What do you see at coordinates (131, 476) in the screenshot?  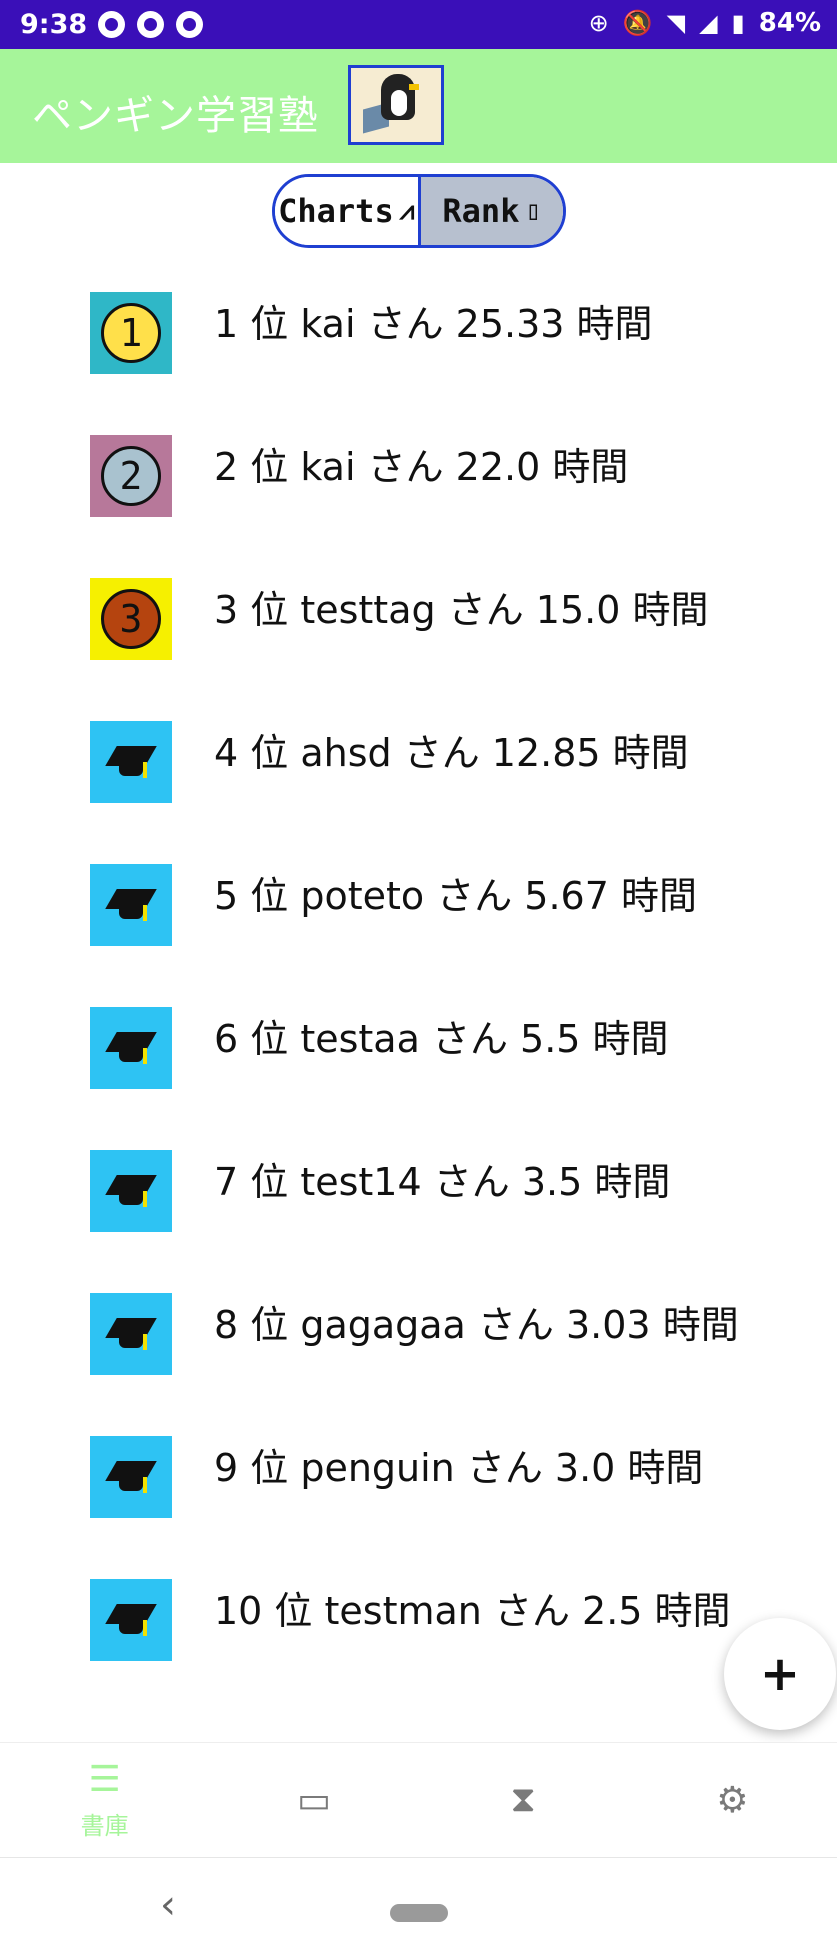 I see `rank-2-badge-icon: 2` at bounding box center [131, 476].